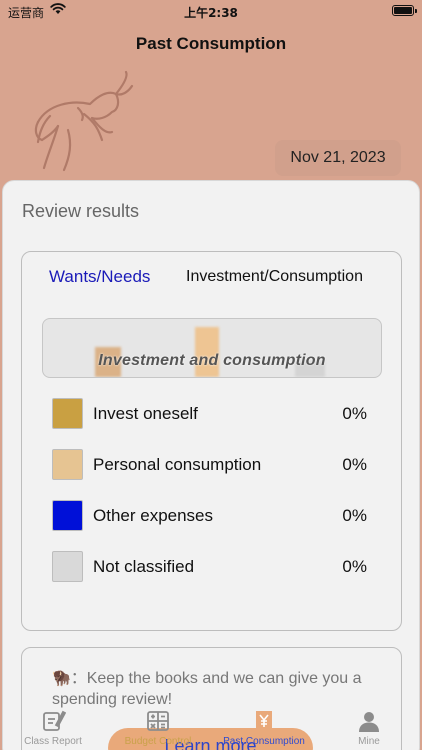 Image resolution: width=422 pixels, height=750 pixels. Describe the element at coordinates (144, 566) in the screenshot. I see `legend-label: Not classified` at that location.